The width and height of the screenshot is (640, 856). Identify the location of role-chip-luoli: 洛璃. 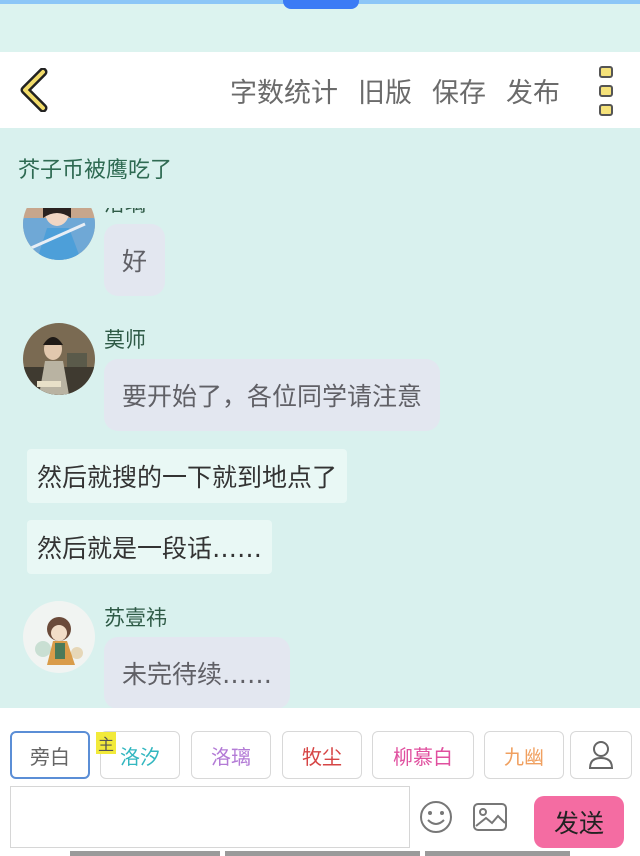
(231, 755).